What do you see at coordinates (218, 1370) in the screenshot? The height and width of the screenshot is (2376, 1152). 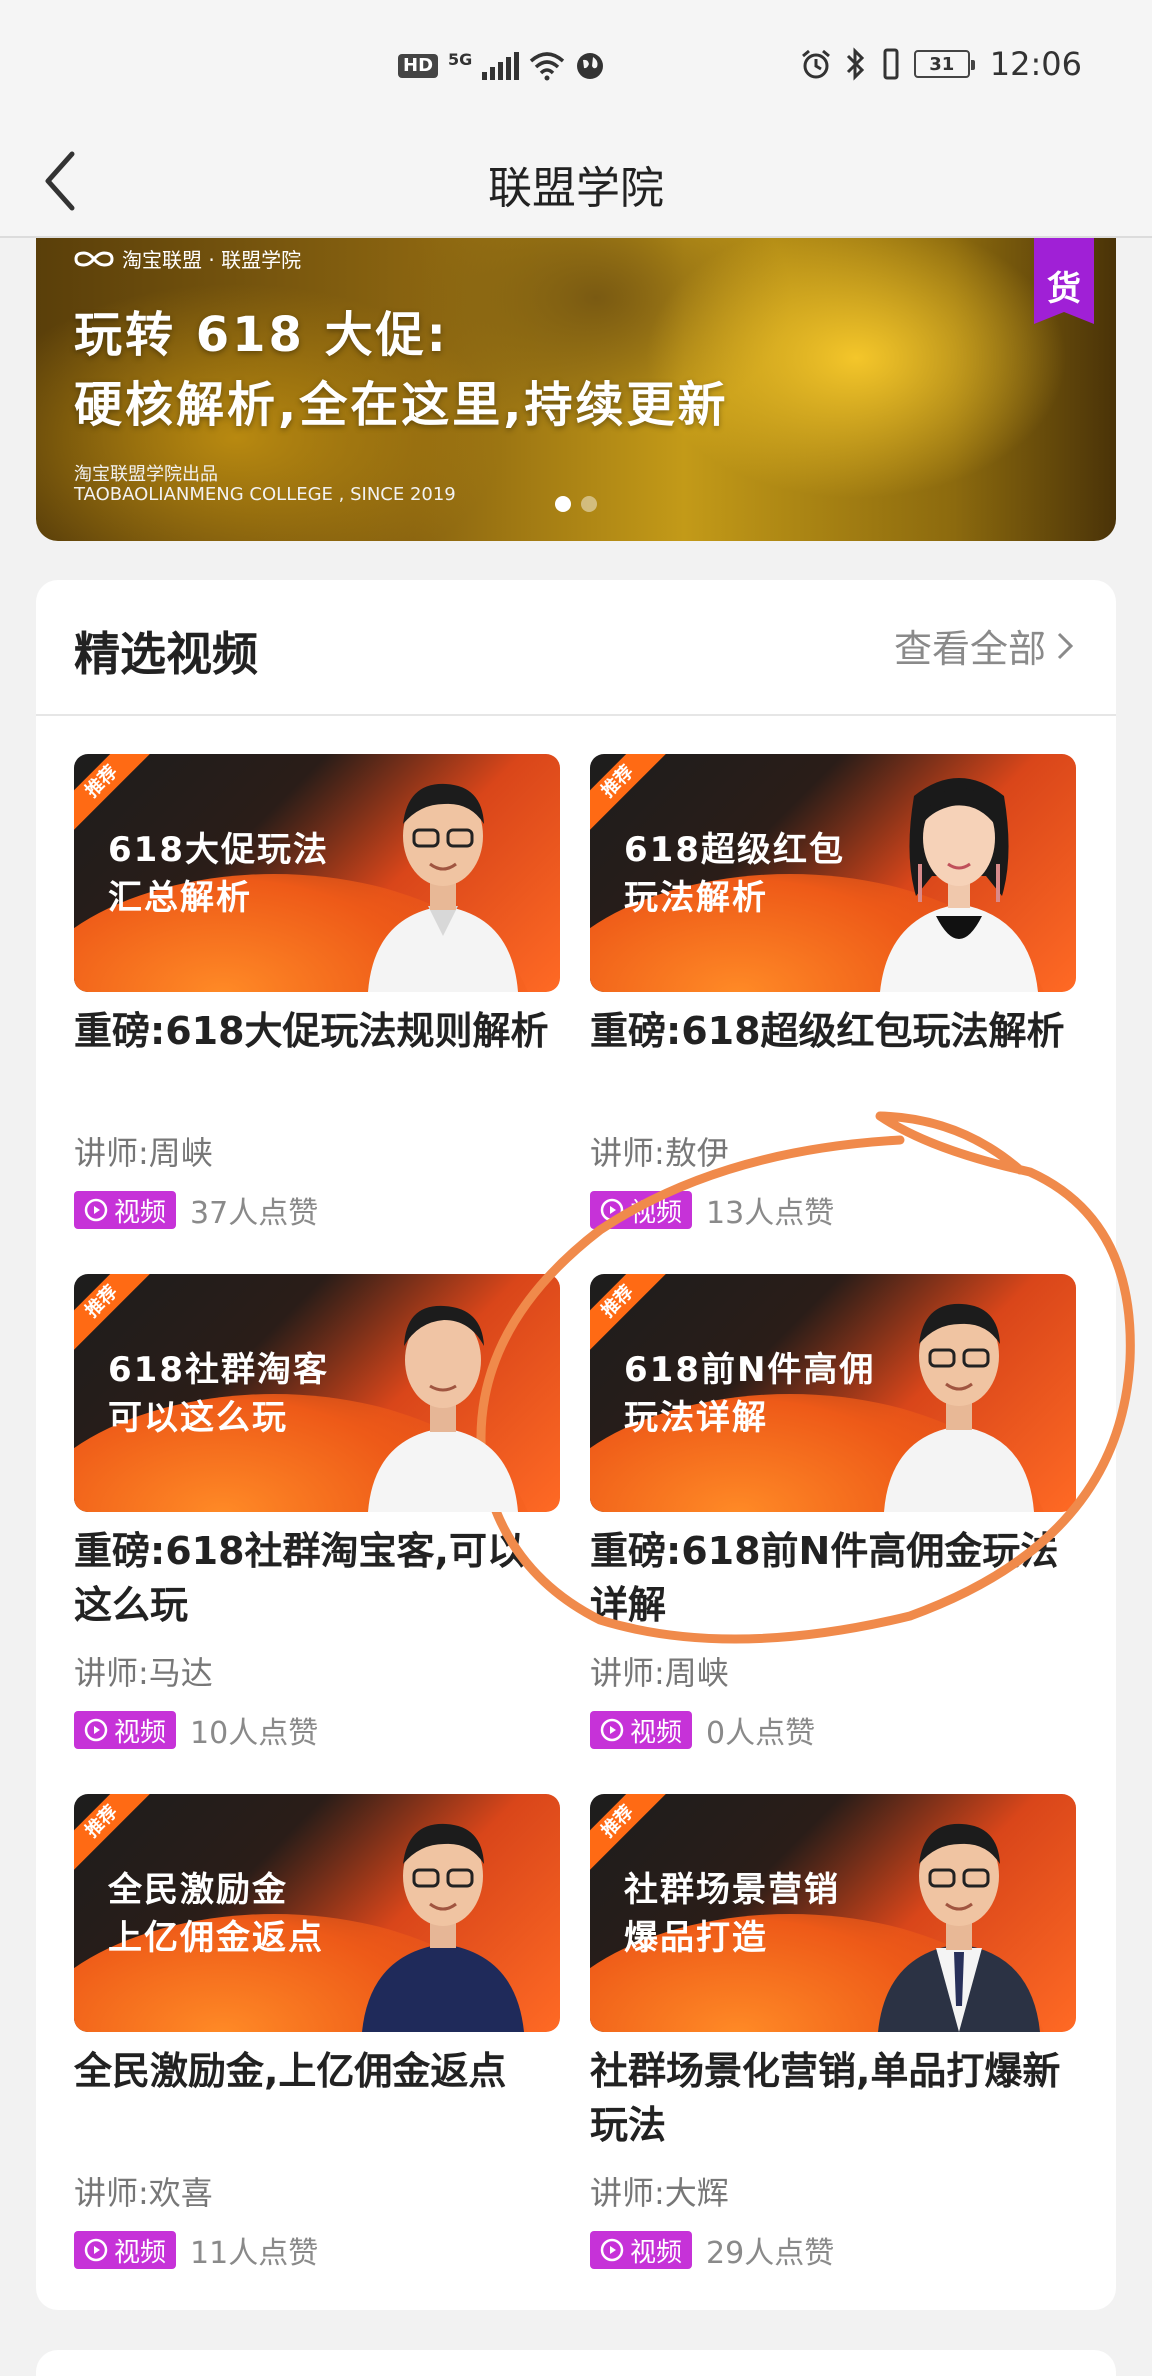 I see `thumbnail-caption-line1: 618社群淘客` at bounding box center [218, 1370].